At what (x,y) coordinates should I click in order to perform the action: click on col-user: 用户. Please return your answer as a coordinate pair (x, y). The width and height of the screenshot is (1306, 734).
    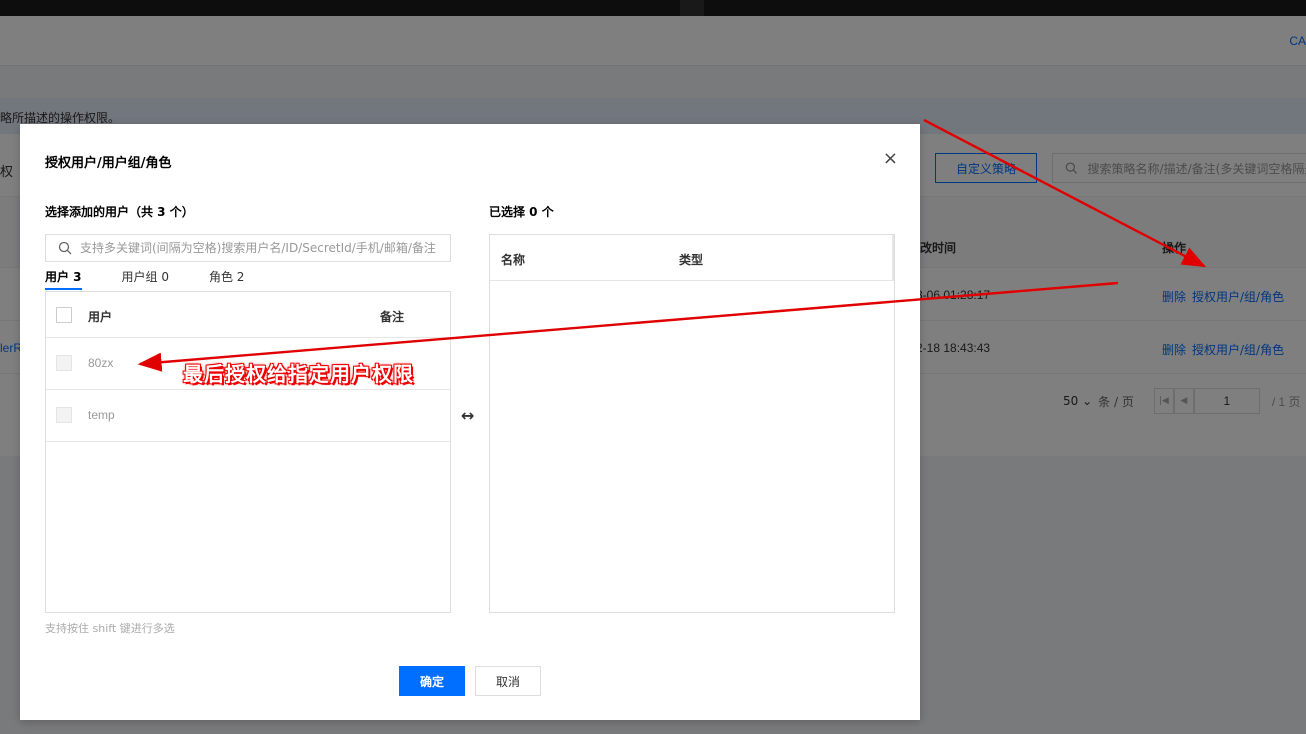
    Looking at the image, I should click on (100, 317).